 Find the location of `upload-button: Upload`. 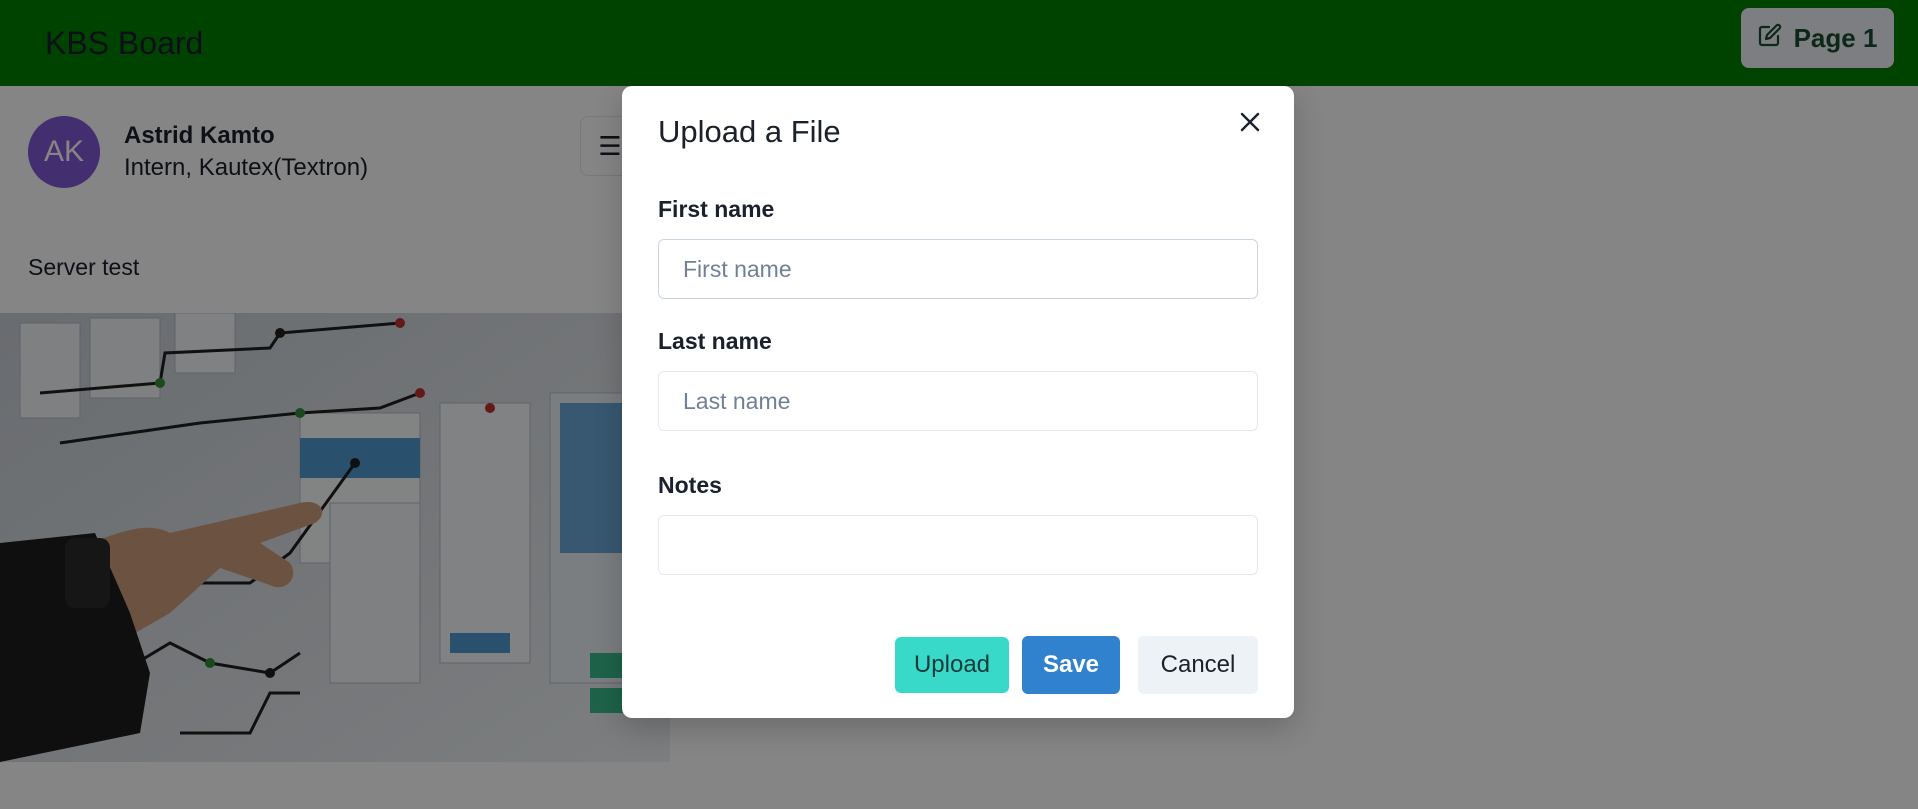

upload-button: Upload is located at coordinates (952, 665).